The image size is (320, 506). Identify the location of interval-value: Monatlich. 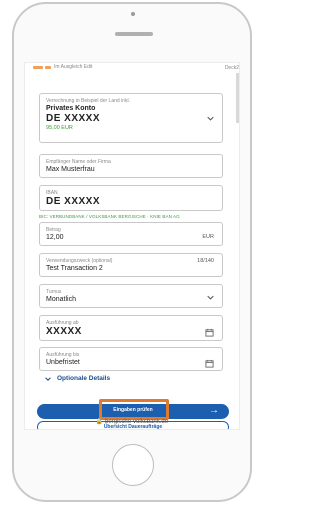
(61, 299).